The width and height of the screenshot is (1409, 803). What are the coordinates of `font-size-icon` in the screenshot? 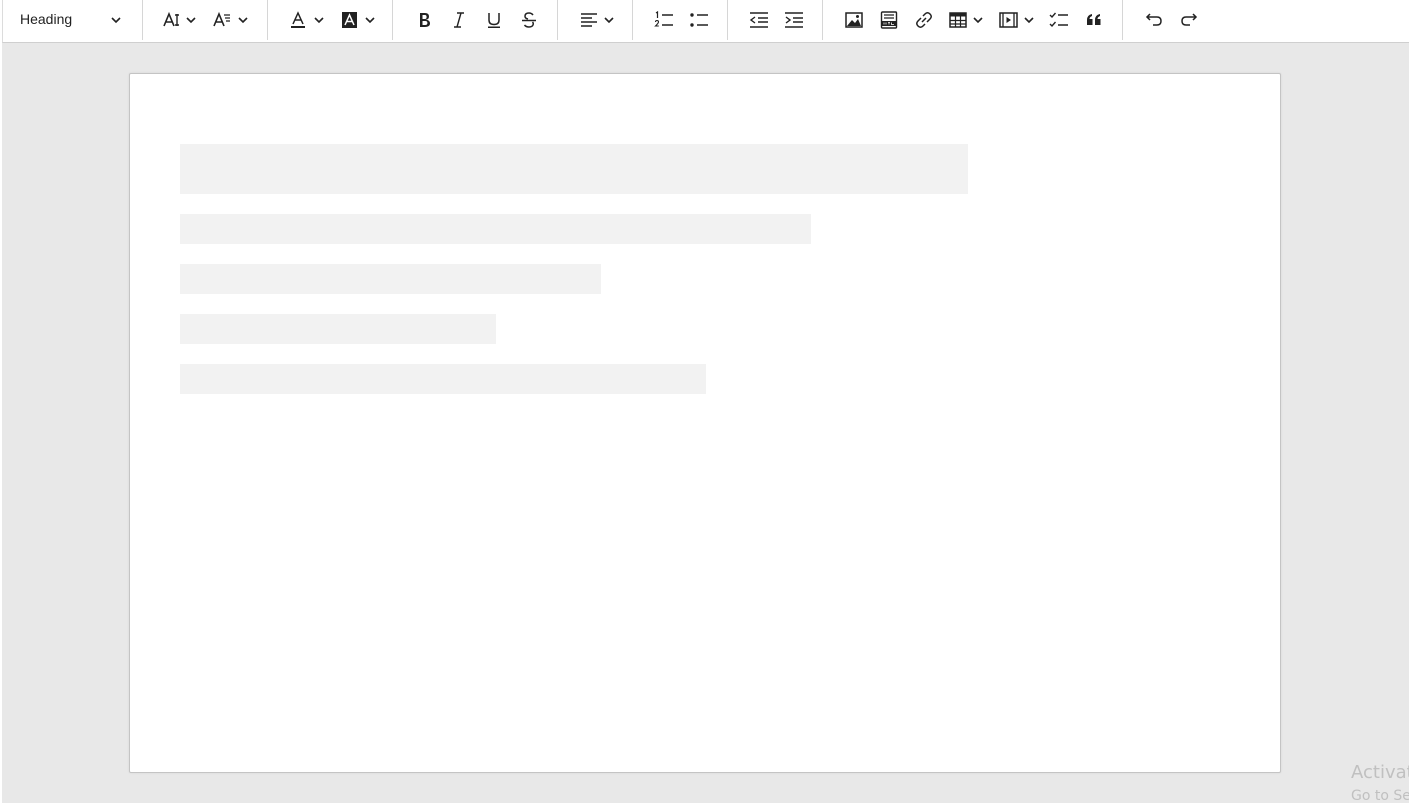 It's located at (179, 19).